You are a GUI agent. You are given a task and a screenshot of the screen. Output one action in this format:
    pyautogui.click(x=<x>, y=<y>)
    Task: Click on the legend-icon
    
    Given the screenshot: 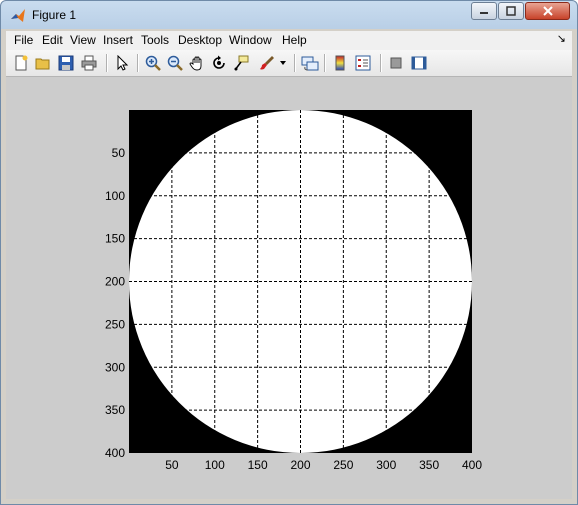 What is the action you would take?
    pyautogui.click(x=363, y=63)
    